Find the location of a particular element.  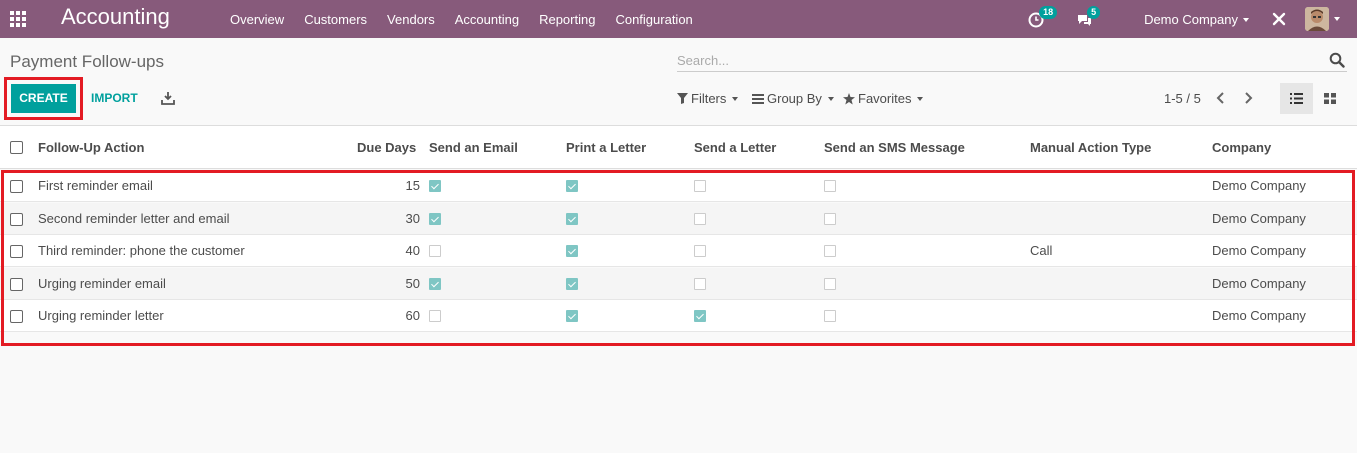

user-menu is located at coordinates (1322, 19).